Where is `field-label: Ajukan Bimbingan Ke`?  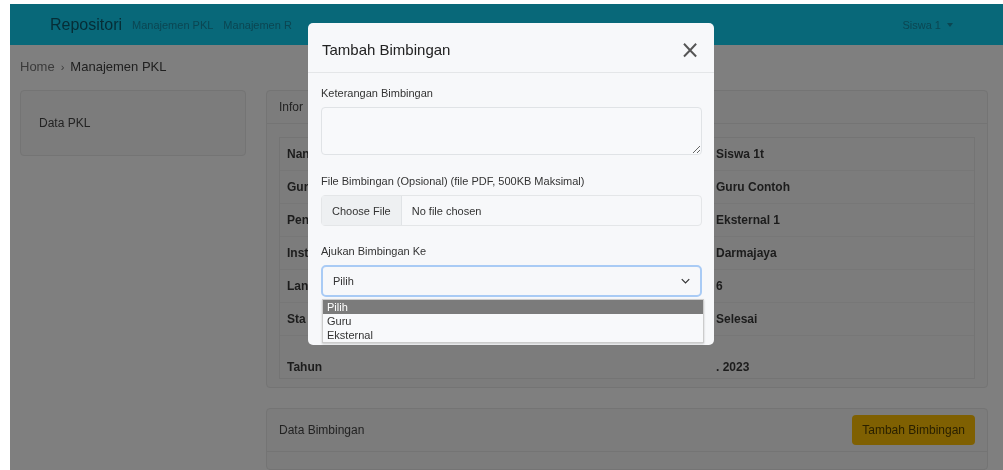 field-label: Ajukan Bimbingan Ke is located at coordinates (374, 251).